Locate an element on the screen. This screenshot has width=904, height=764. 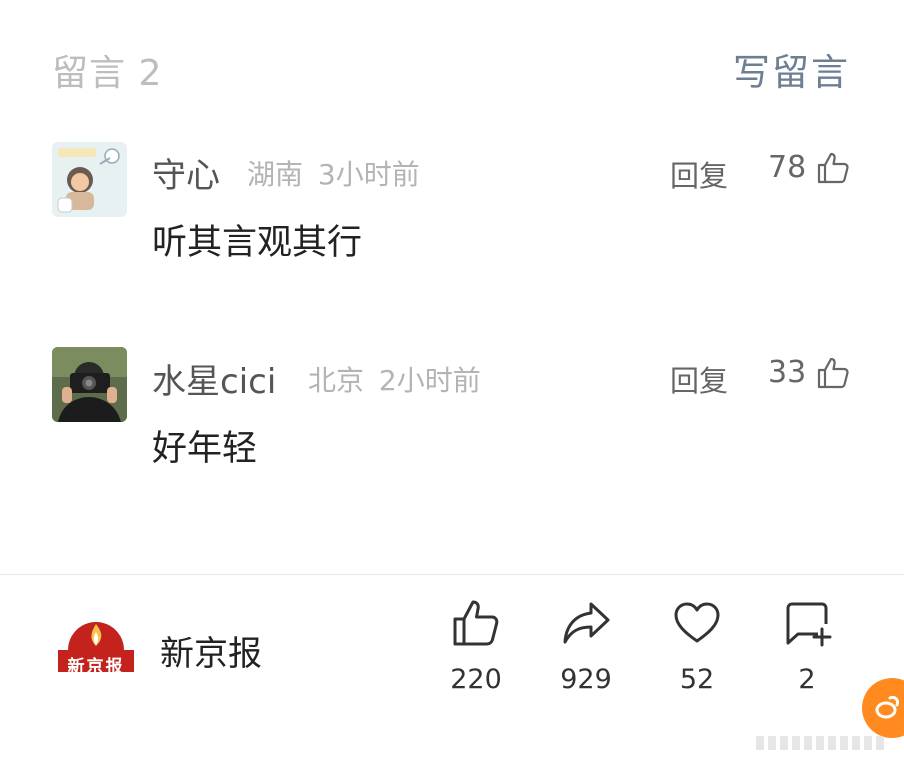
photographer-avatar-icon is located at coordinates (89, 384).